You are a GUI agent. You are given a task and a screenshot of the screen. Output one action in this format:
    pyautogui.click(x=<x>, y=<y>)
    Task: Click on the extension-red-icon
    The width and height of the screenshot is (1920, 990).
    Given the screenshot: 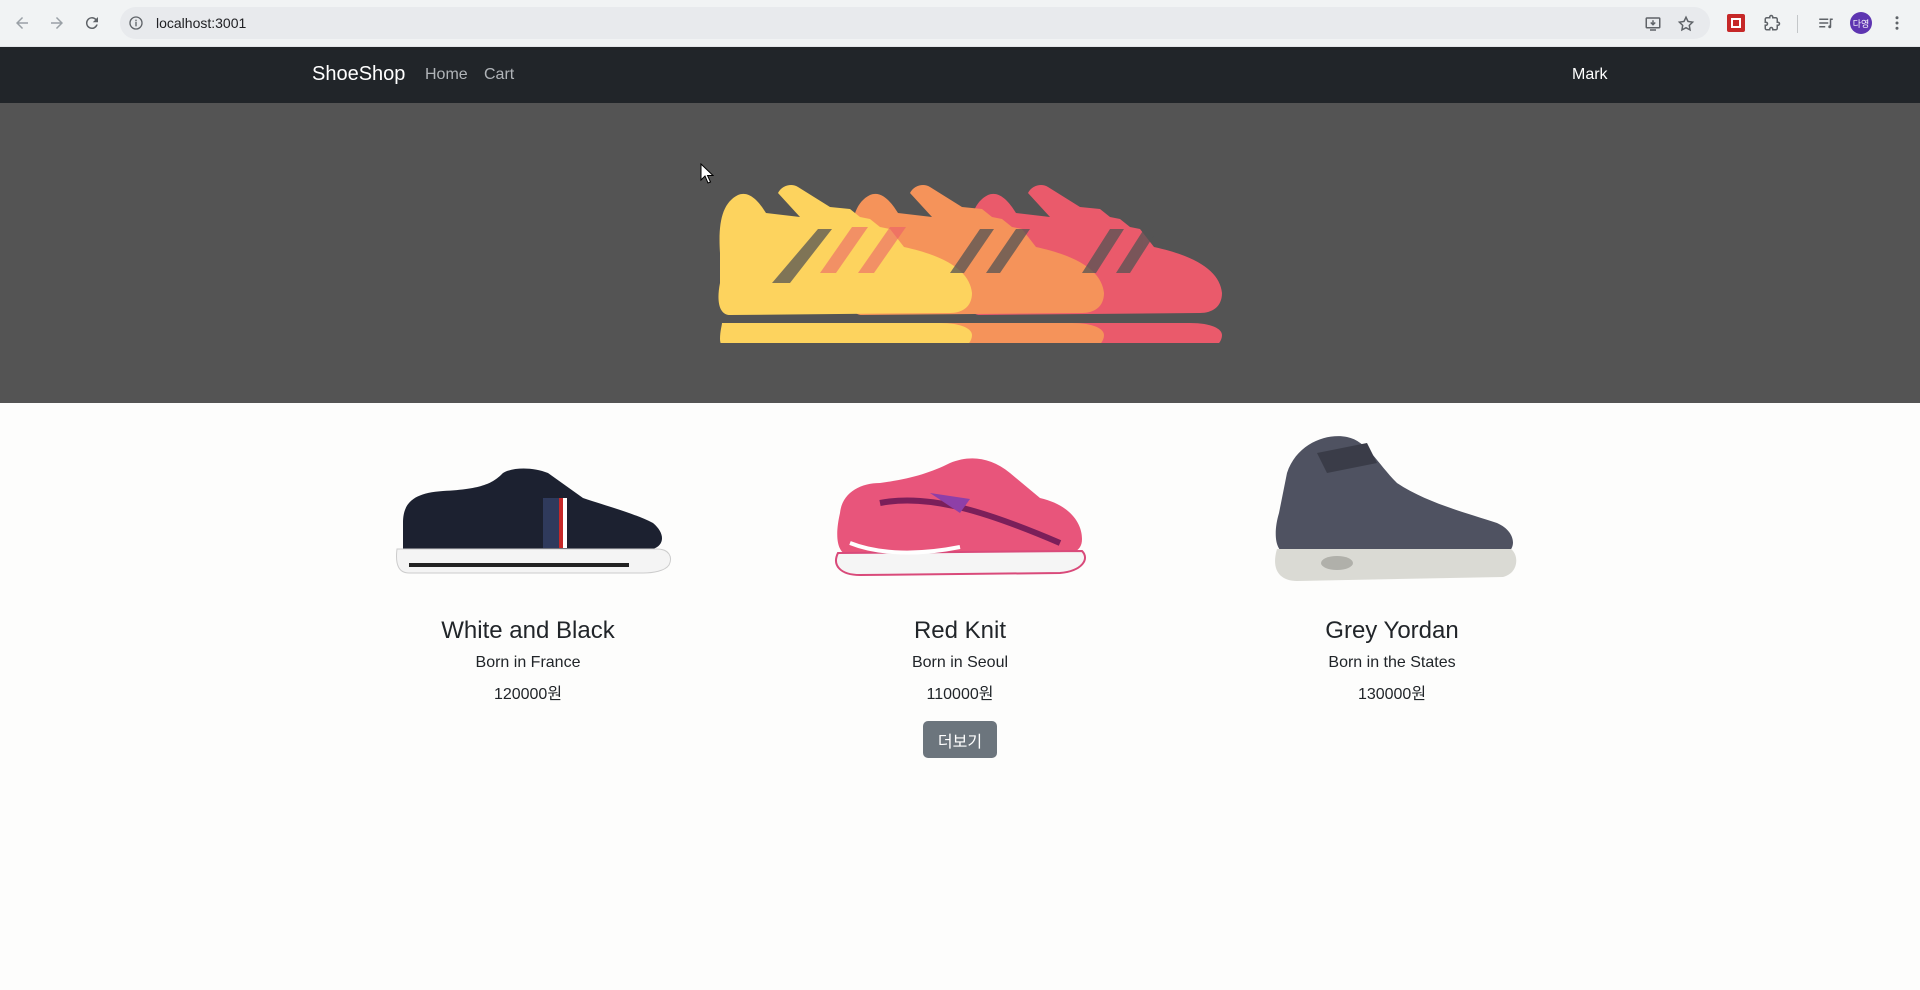 What is the action you would take?
    pyautogui.click(x=1736, y=23)
    